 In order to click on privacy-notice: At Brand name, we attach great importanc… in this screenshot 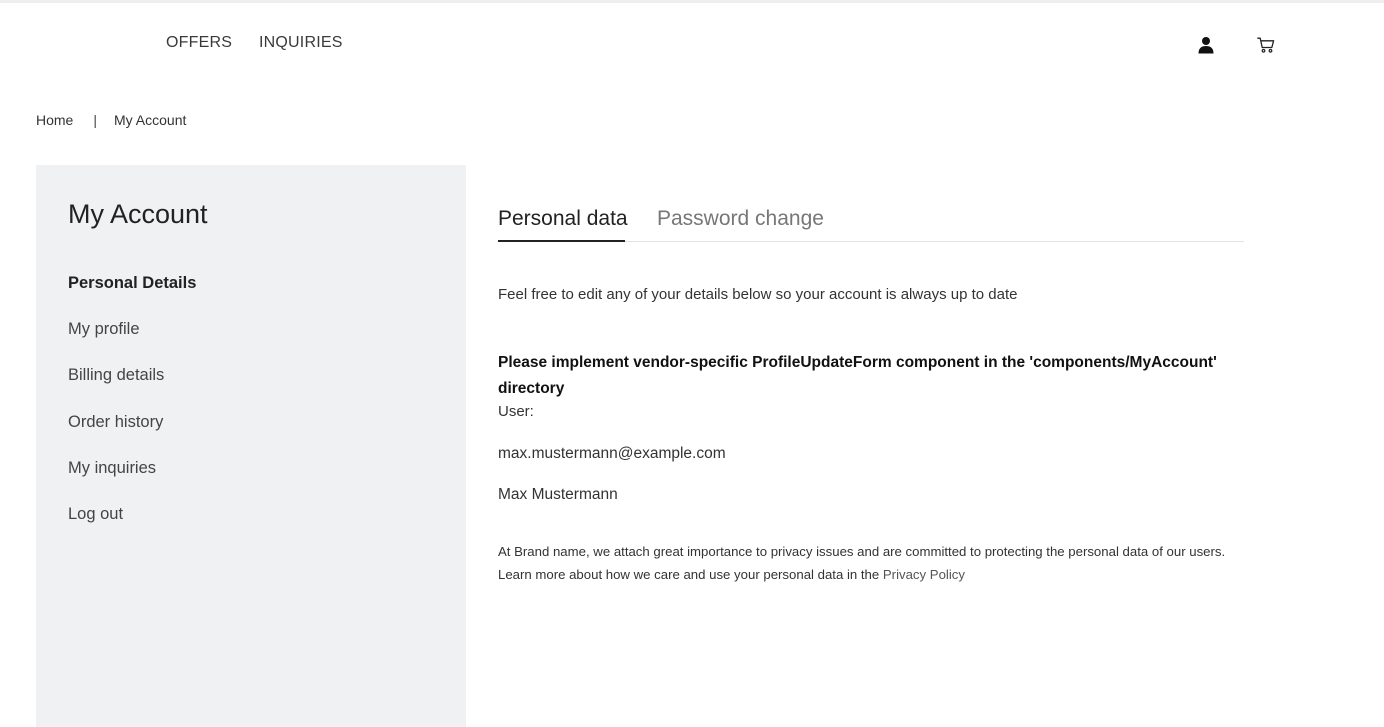, I will do `click(865, 563)`.